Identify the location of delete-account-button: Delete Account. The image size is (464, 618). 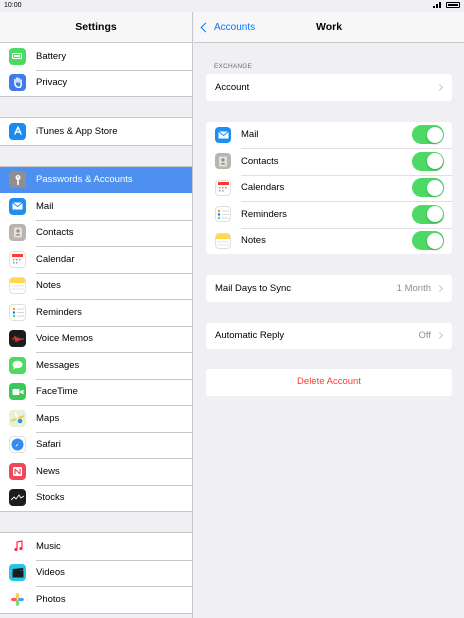
(329, 382).